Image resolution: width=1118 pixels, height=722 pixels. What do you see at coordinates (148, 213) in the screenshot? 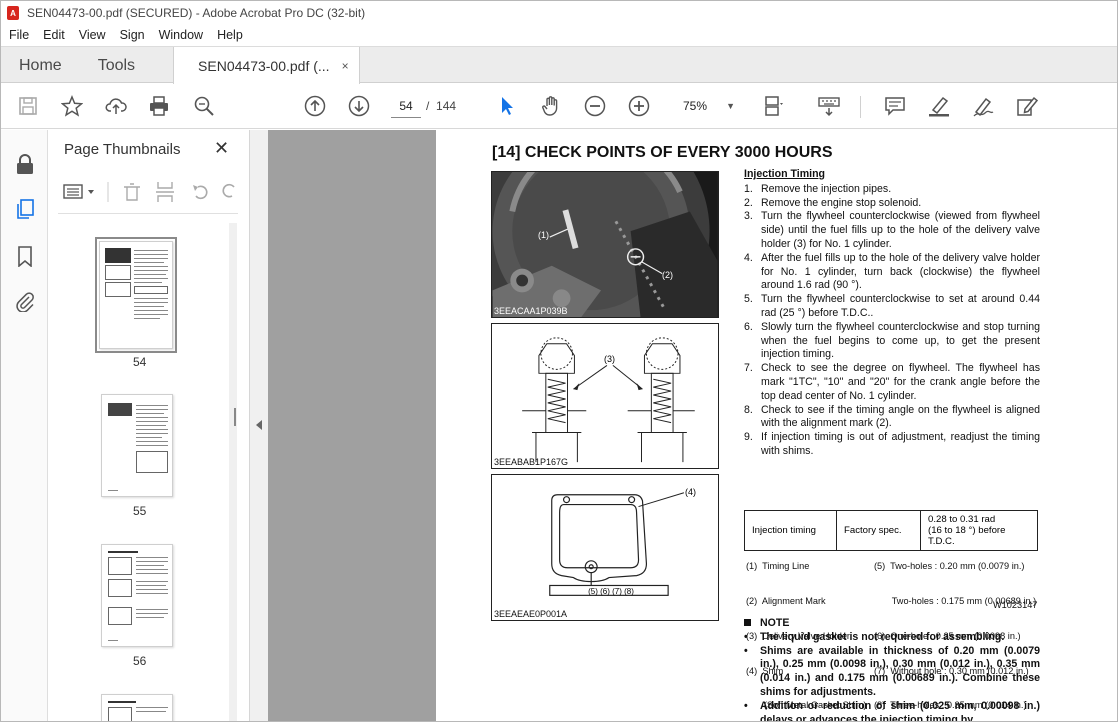
I see `panel-divider` at bounding box center [148, 213].